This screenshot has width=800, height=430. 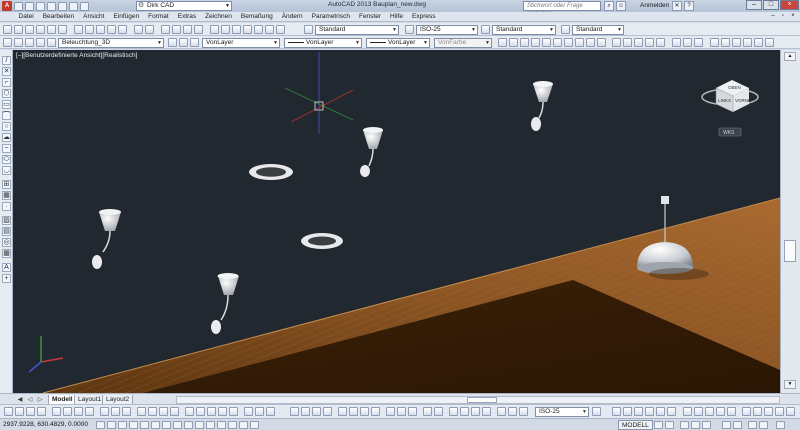 I want to click on table-icon: ▦, so click(x=6, y=253).